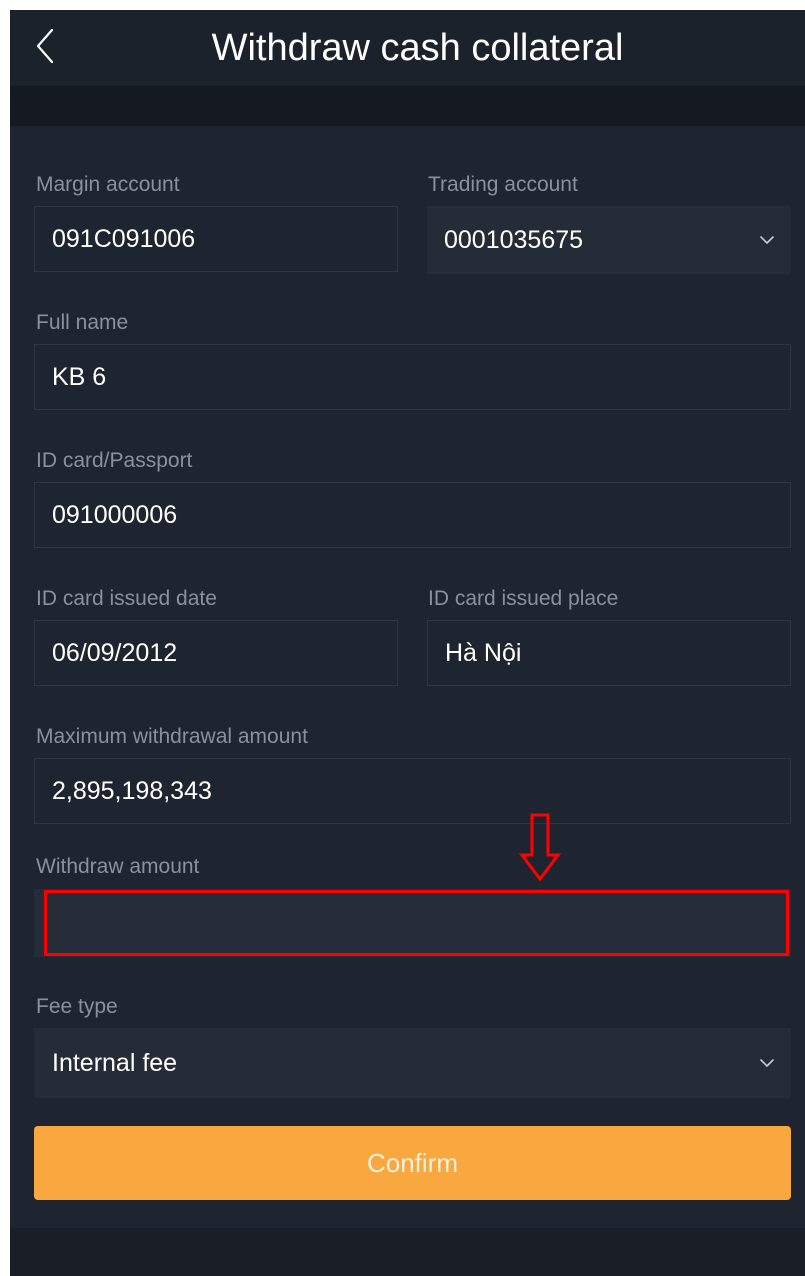 This screenshot has width=805, height=1276. Describe the element at coordinates (609, 240) in the screenshot. I see `trading-account-select: 0001035675` at that location.